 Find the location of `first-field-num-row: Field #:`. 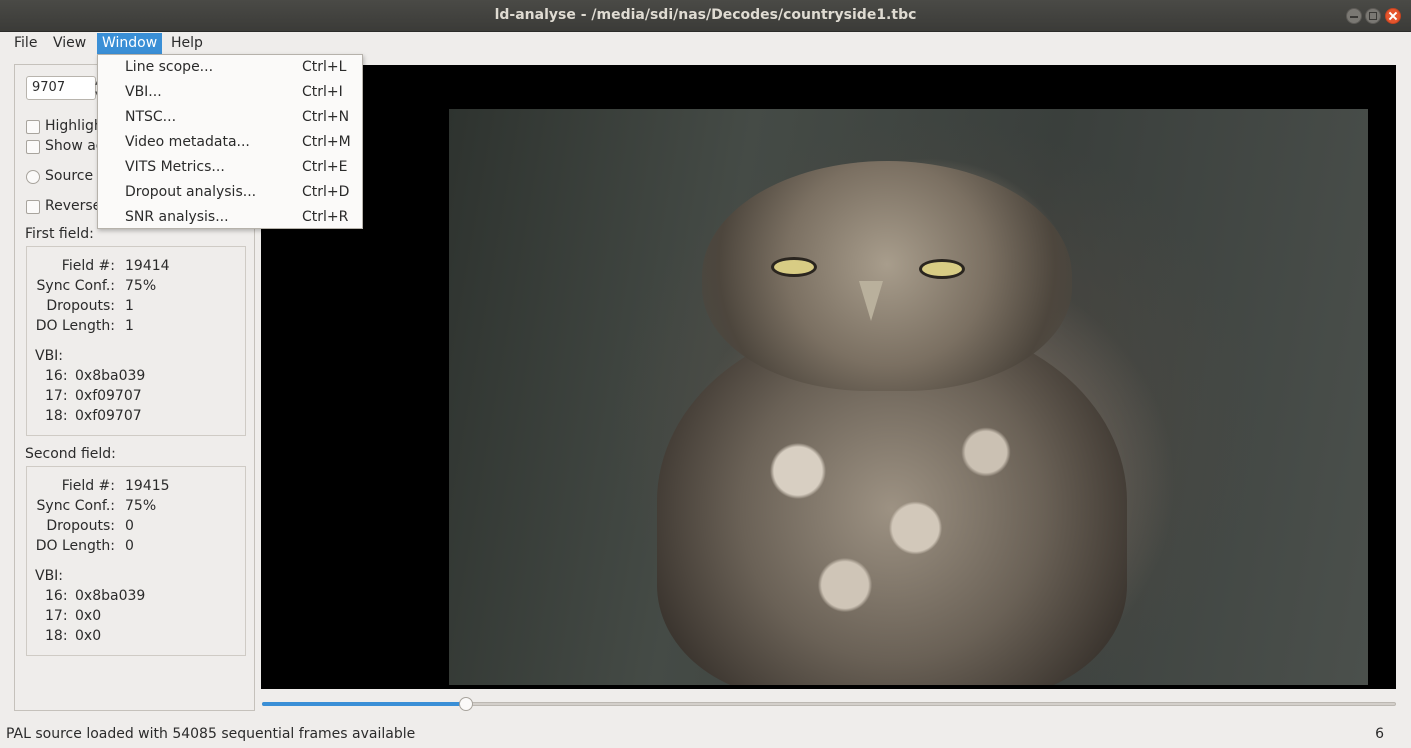

first-field-num-row: Field #: is located at coordinates (71, 267).